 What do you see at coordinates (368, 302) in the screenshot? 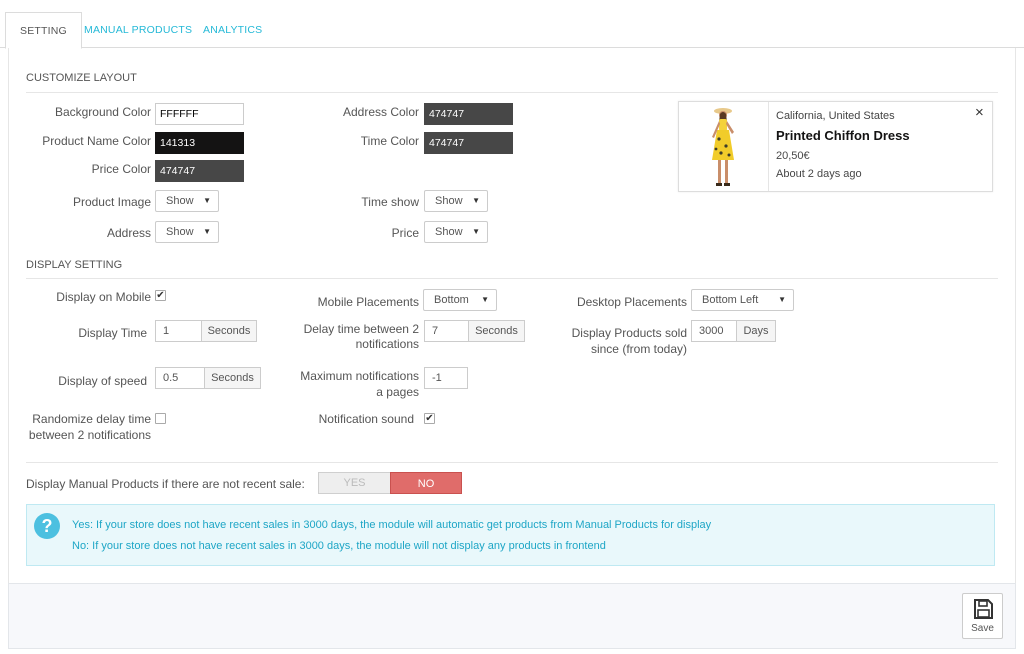
I see `mobile-placements-label: Mobile Placements` at bounding box center [368, 302].